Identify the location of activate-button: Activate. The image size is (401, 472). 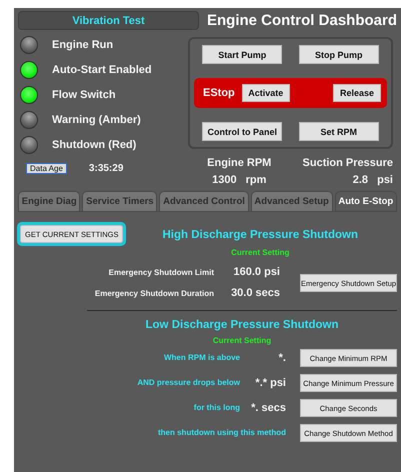
(266, 93).